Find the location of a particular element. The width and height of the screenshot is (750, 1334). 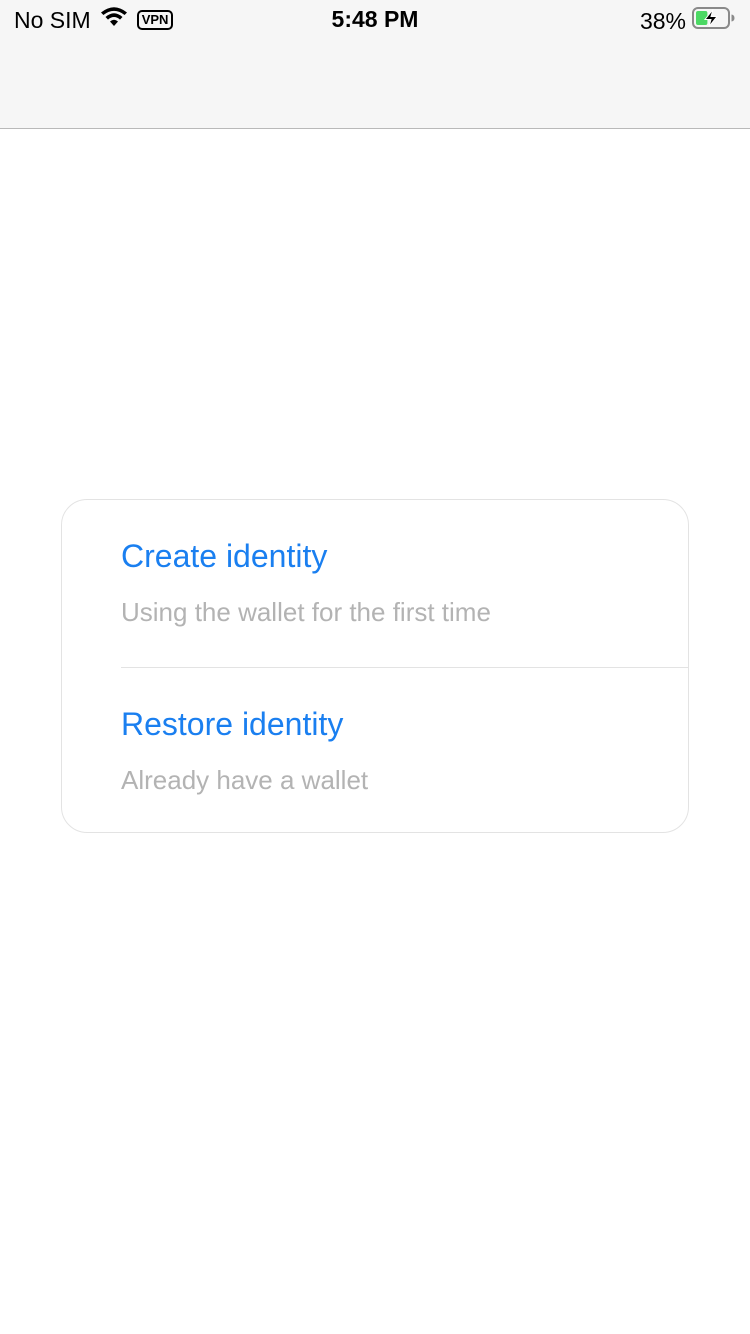

restore-identity-option: Restore identity Already have a wallet is located at coordinates (375, 750).